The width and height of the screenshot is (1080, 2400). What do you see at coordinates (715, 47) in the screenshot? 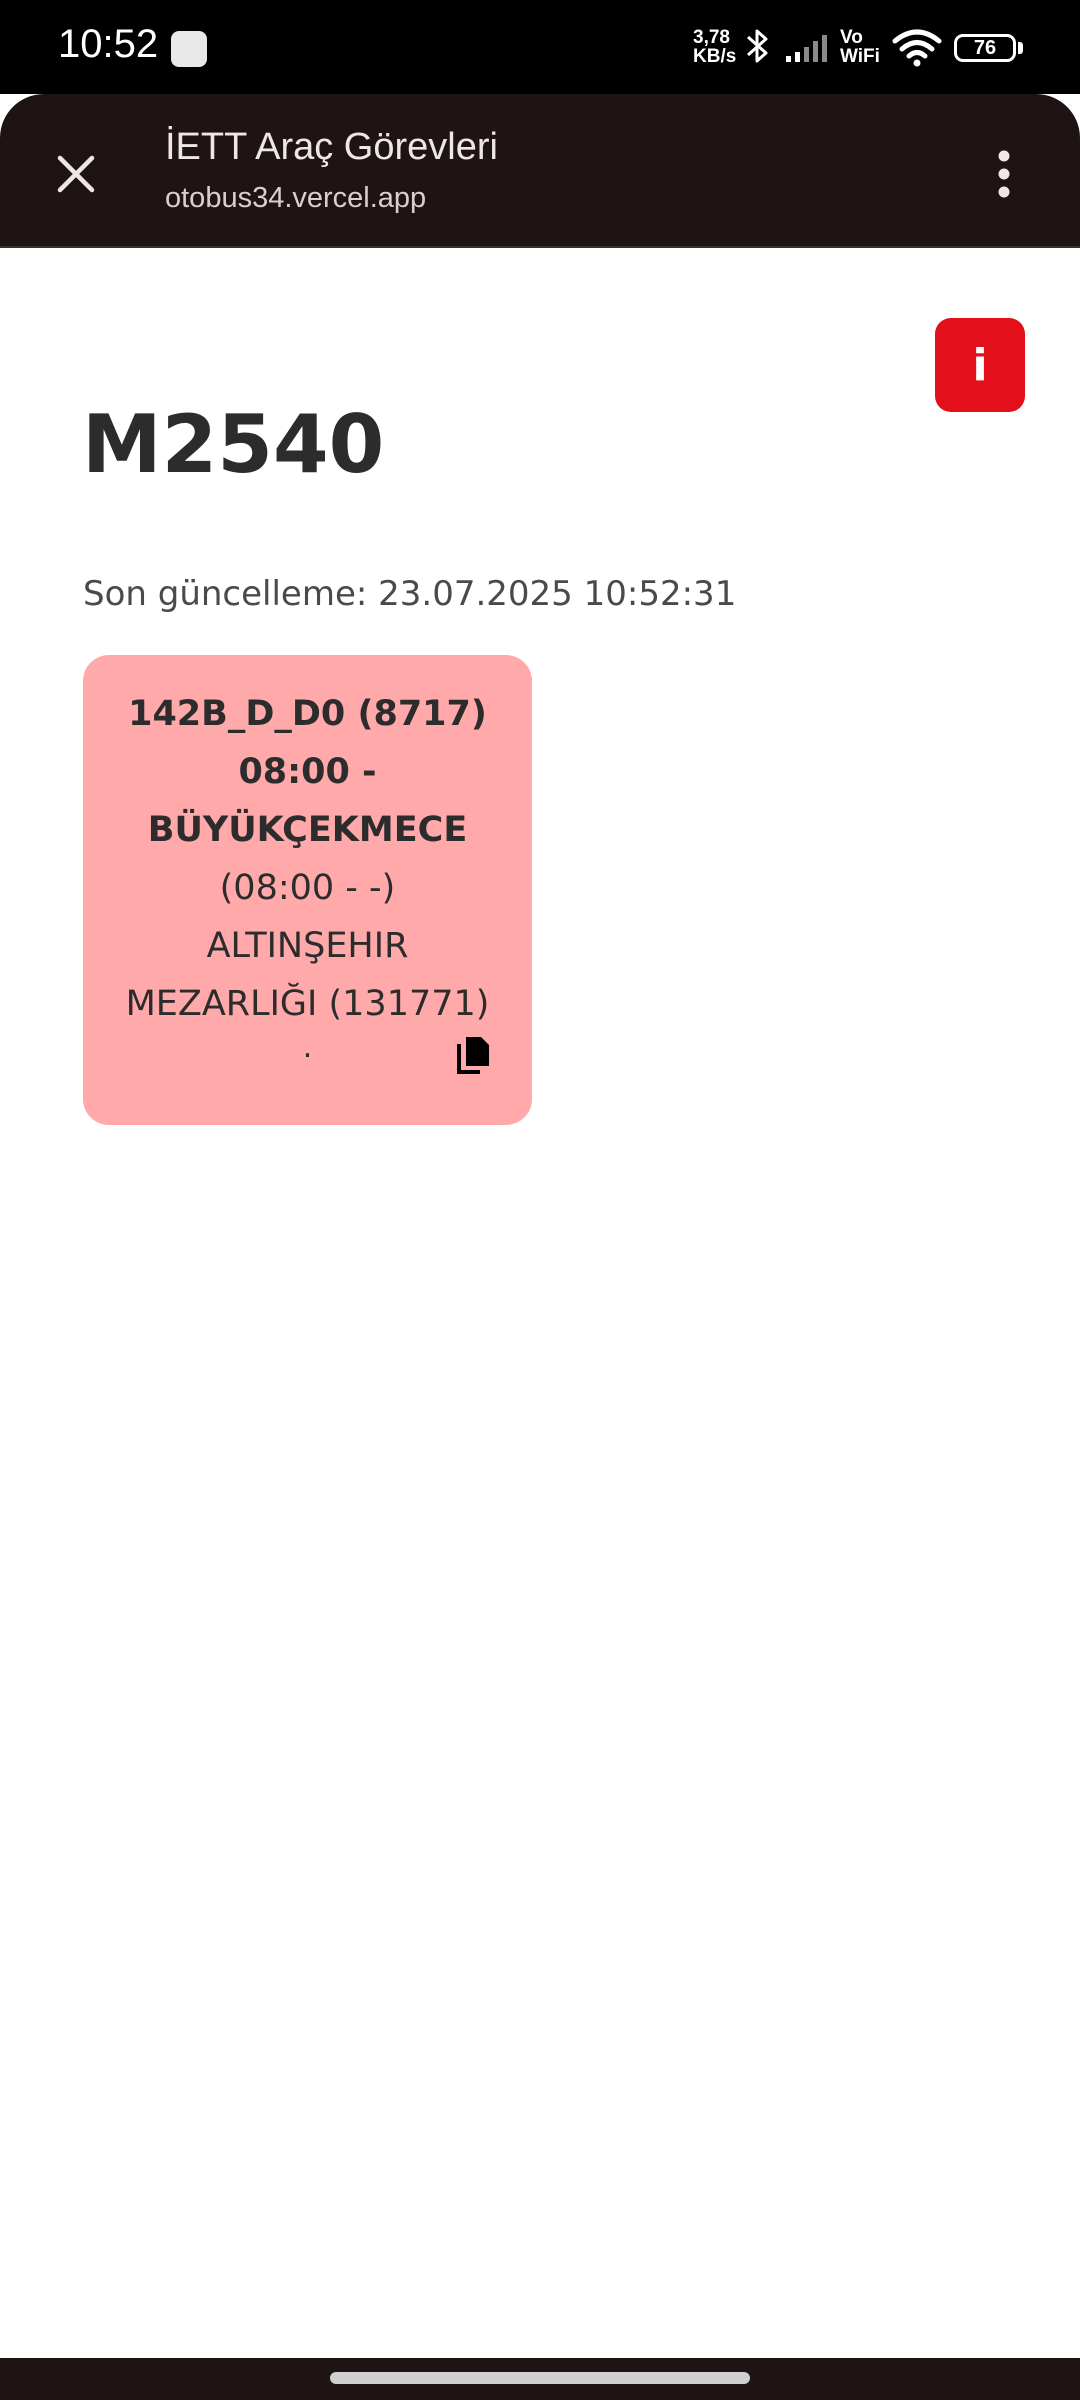
I see `network-speed: 3,78 KB/s` at bounding box center [715, 47].